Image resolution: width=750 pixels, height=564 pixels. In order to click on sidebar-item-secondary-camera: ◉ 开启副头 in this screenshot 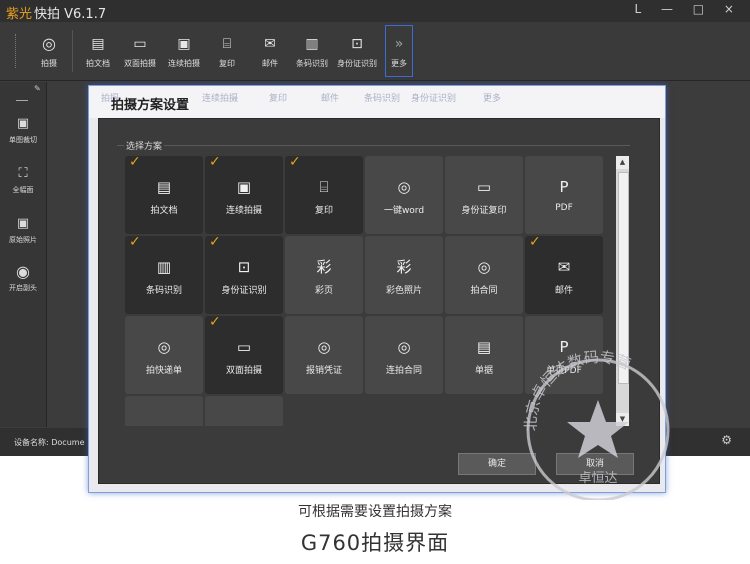, I will do `click(23, 278)`.